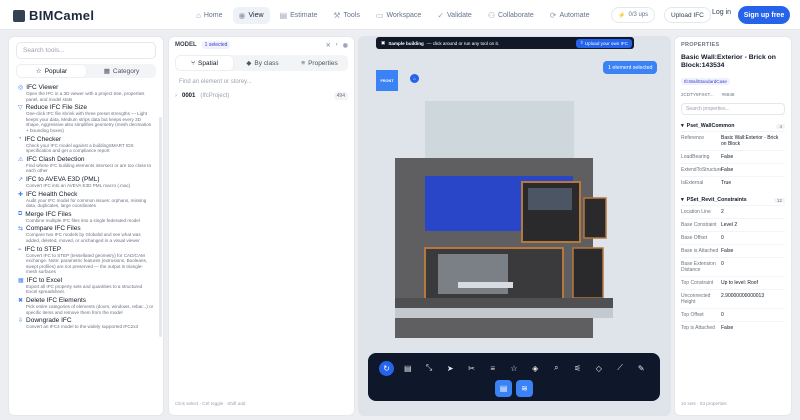  What do you see at coordinates (499, 129) in the screenshot?
I see `top-glass-block` at bounding box center [499, 129].